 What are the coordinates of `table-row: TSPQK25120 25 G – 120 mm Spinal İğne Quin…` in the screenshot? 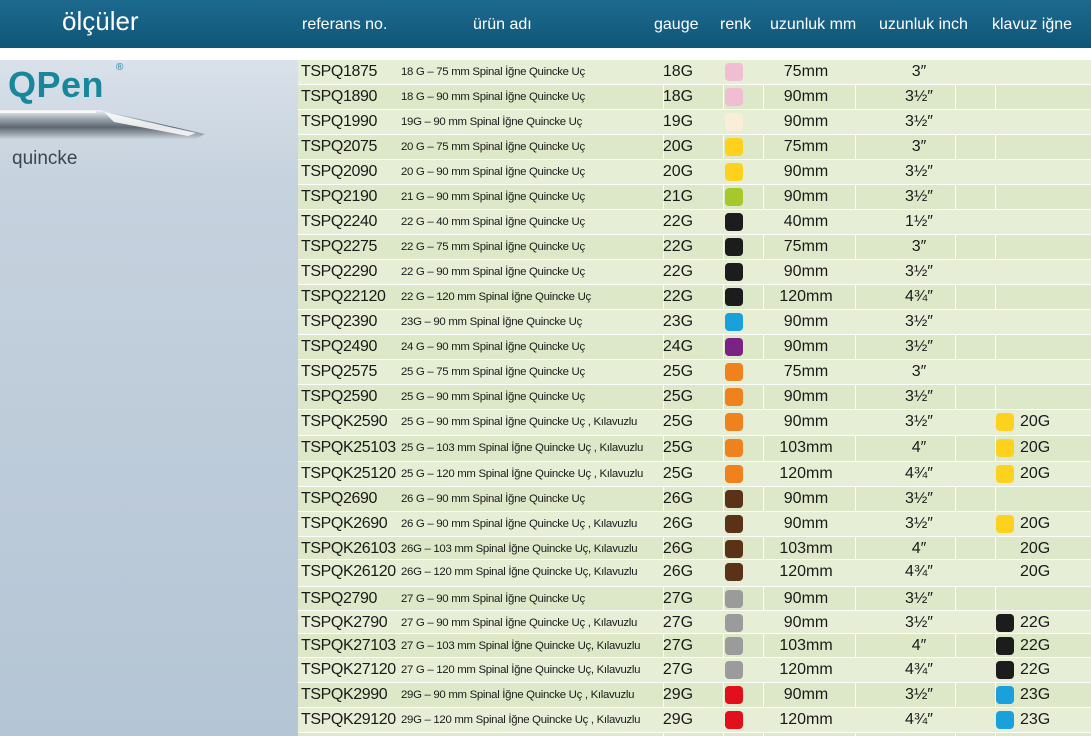 It's located at (694, 474).